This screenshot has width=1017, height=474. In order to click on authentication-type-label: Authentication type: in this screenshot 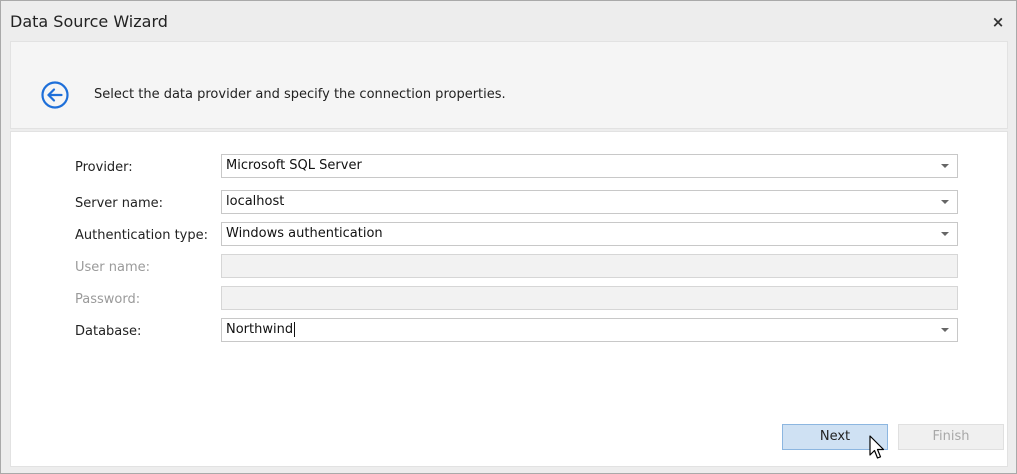, I will do `click(141, 235)`.